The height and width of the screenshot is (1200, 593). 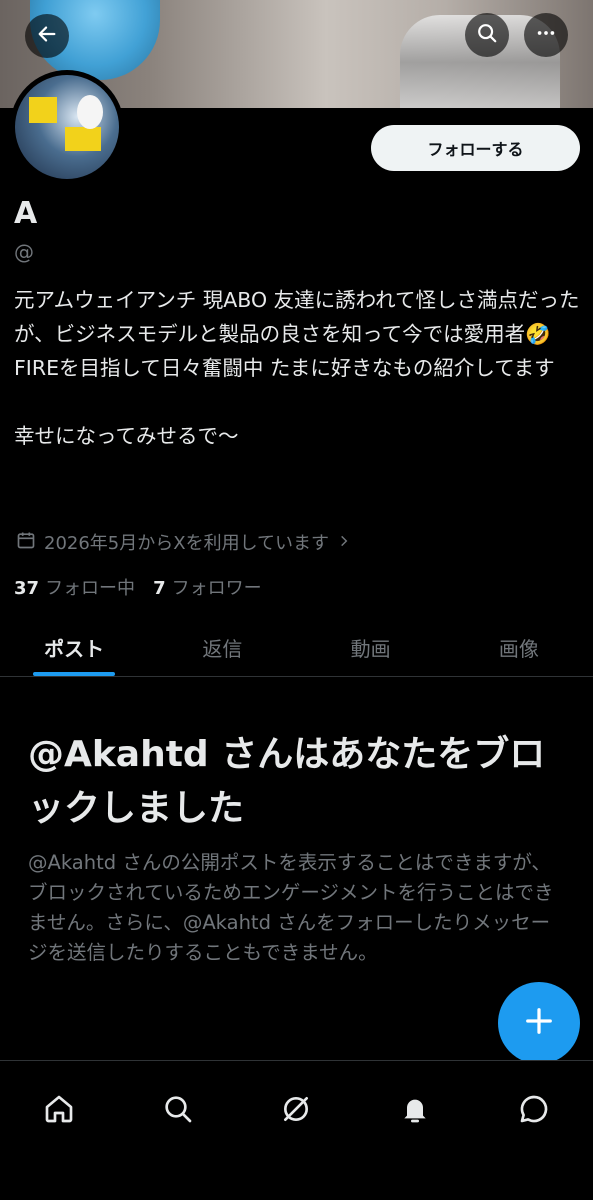 I want to click on tab-videos: 動画, so click(x=371, y=647).